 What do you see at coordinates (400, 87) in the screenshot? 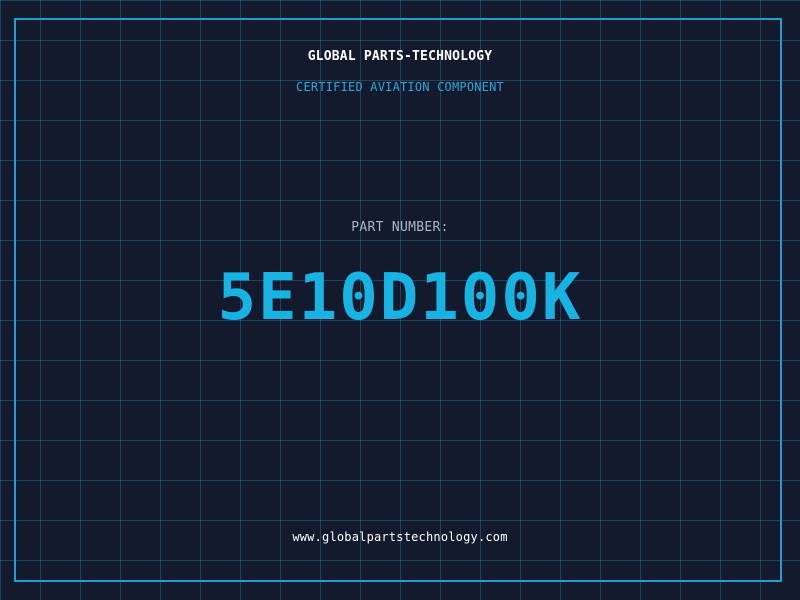
I see `certification-tagline: CERTIFIED AVIATION COMPONENT` at bounding box center [400, 87].